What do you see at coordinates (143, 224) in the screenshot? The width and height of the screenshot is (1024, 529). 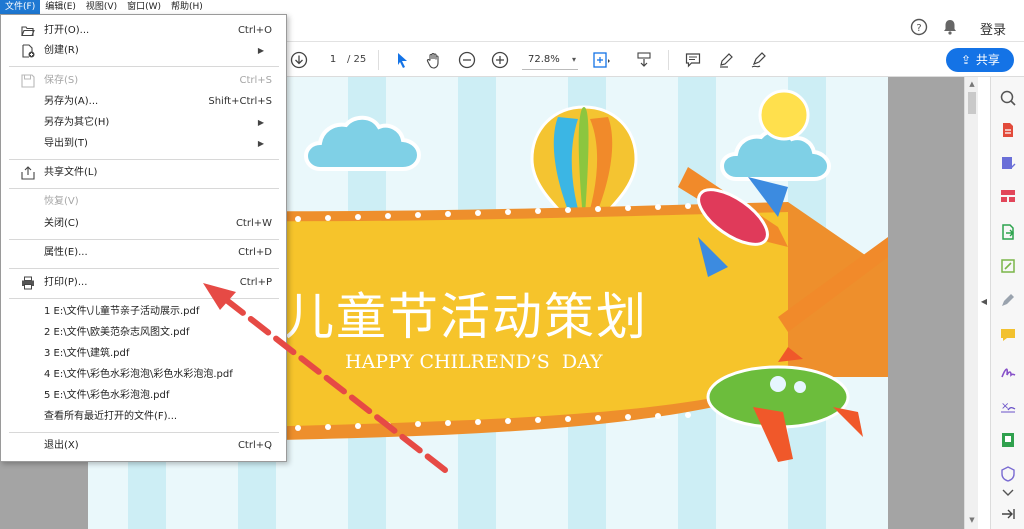 I see `menu-item-close: 关闭(C) Ctrl+W` at bounding box center [143, 224].